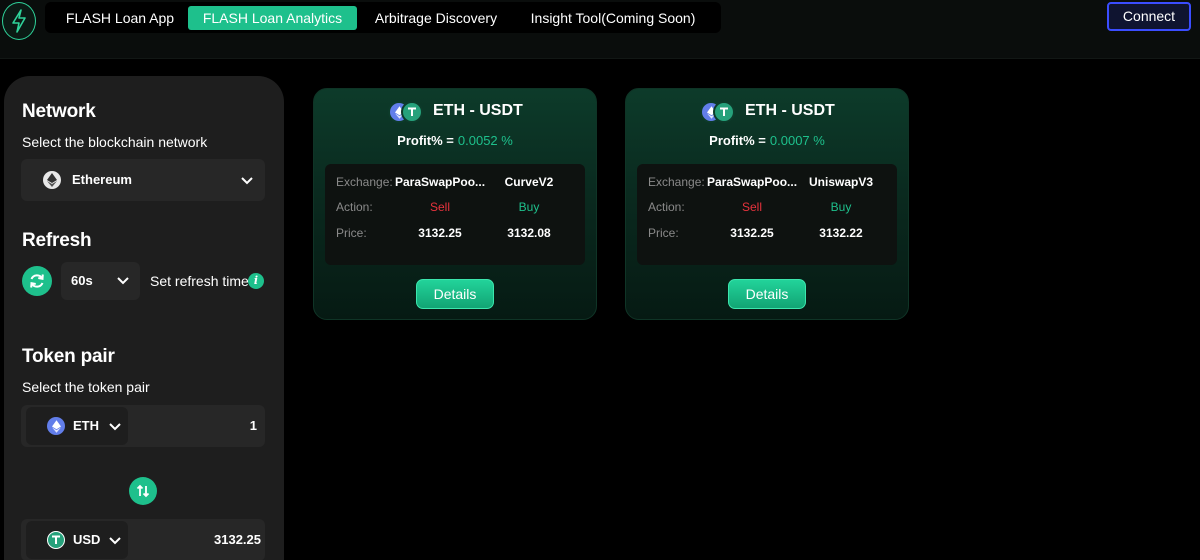 This screenshot has width=1200, height=560. I want to click on tab-arbitrage-discovery: Arbitrage Discovery, so click(436, 18).